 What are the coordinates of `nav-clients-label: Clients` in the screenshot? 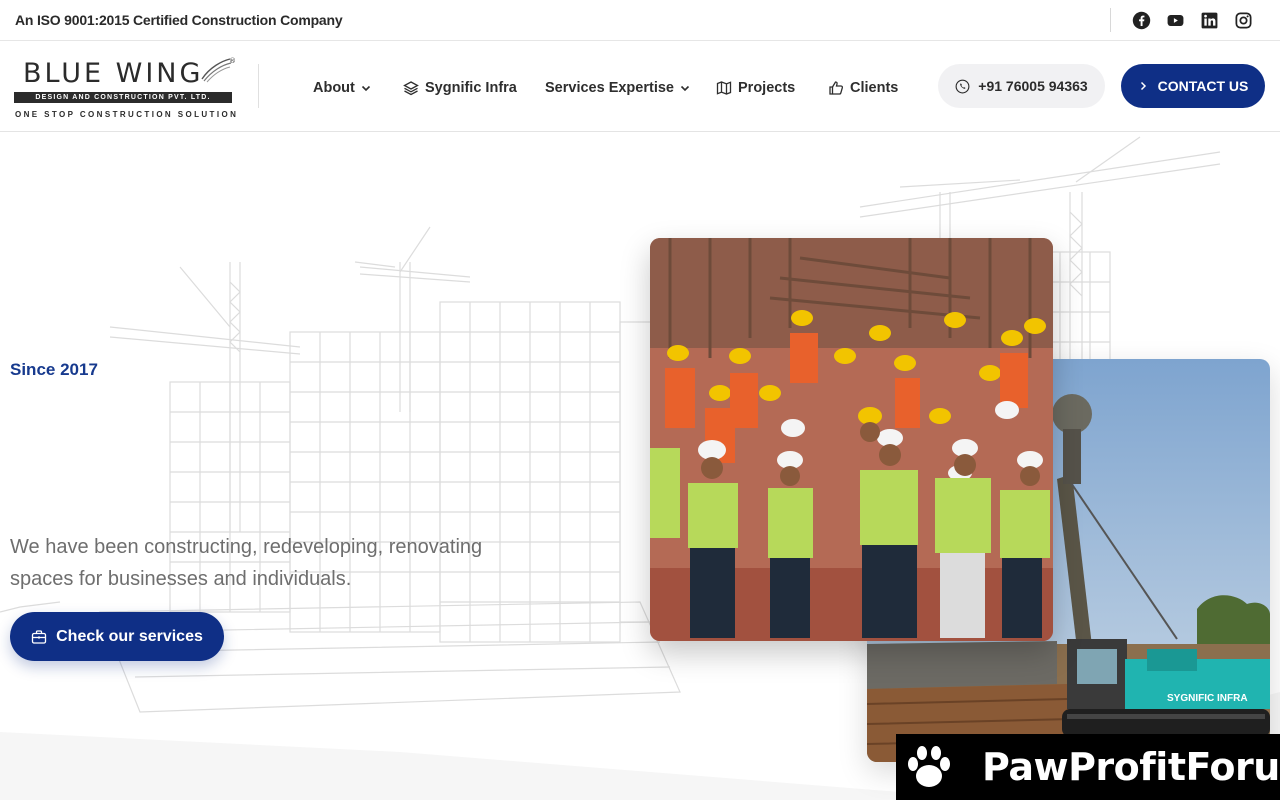 It's located at (874, 88).